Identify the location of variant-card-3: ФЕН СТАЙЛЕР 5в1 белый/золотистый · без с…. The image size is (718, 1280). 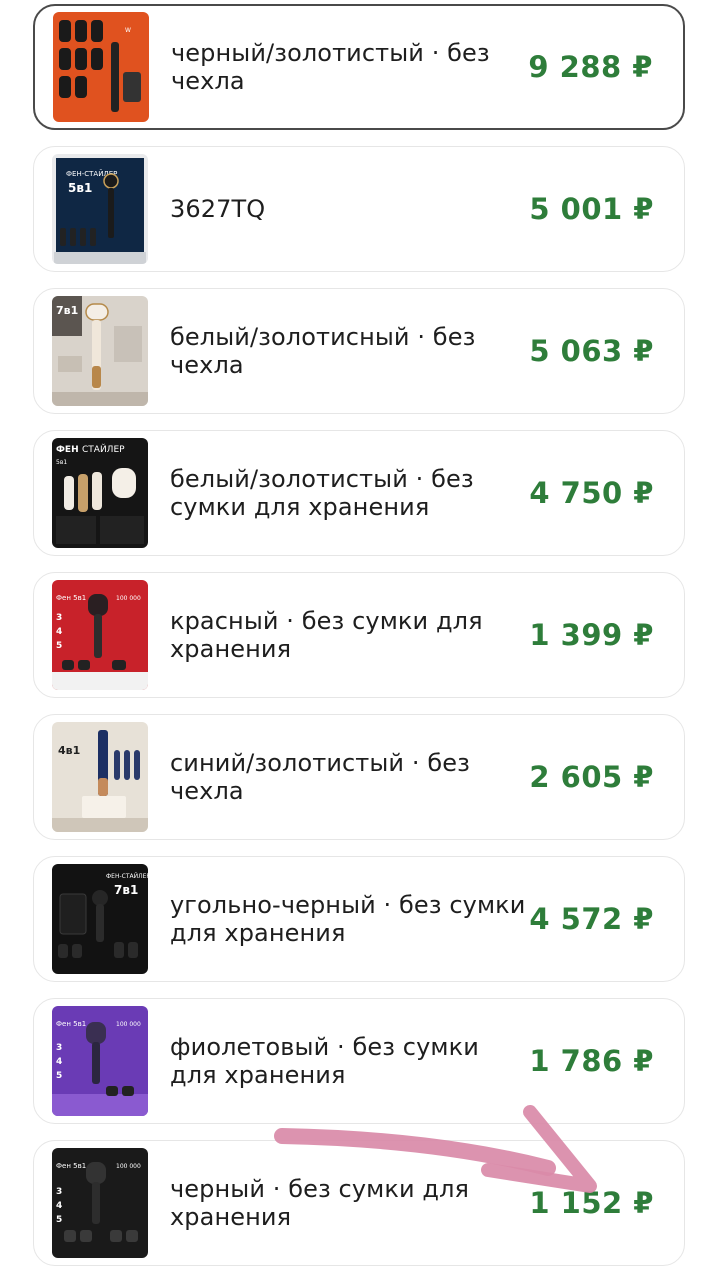
(359, 493).